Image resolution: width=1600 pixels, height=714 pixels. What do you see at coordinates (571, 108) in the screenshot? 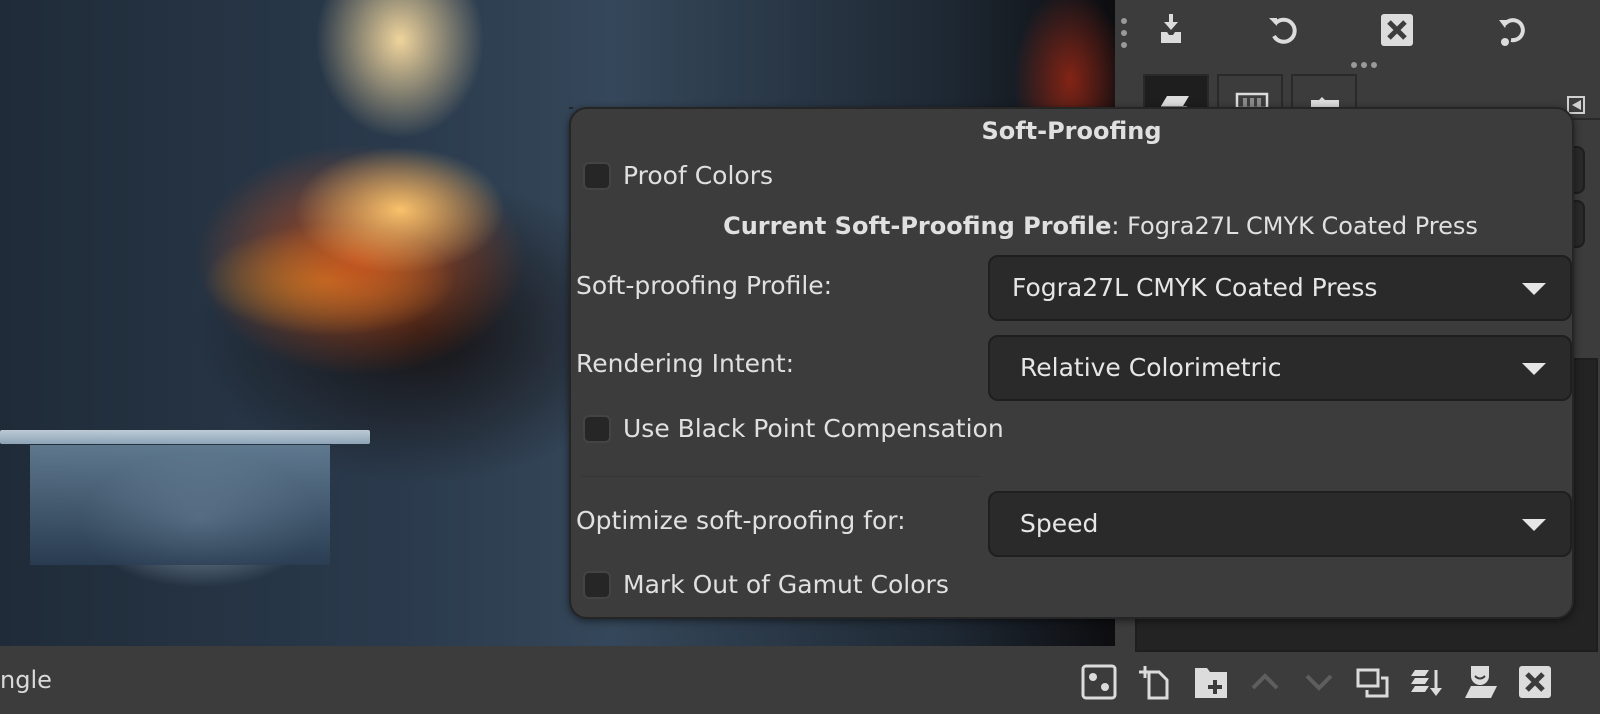
I see `popover-arrow-fill` at bounding box center [571, 108].